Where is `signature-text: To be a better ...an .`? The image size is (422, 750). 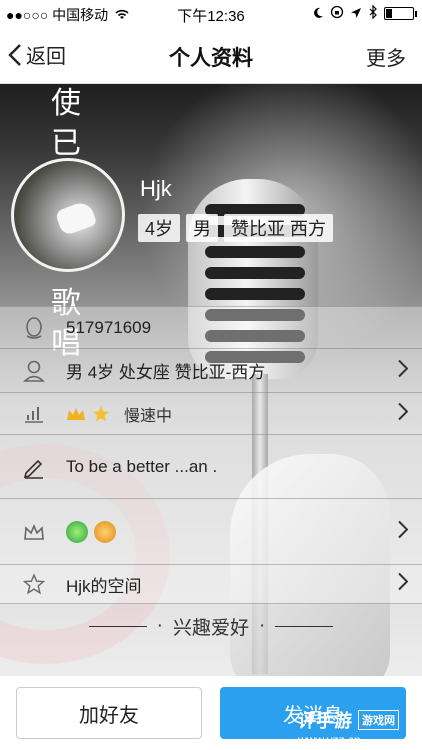
signature-text: To be a better ...an . is located at coordinates (142, 466).